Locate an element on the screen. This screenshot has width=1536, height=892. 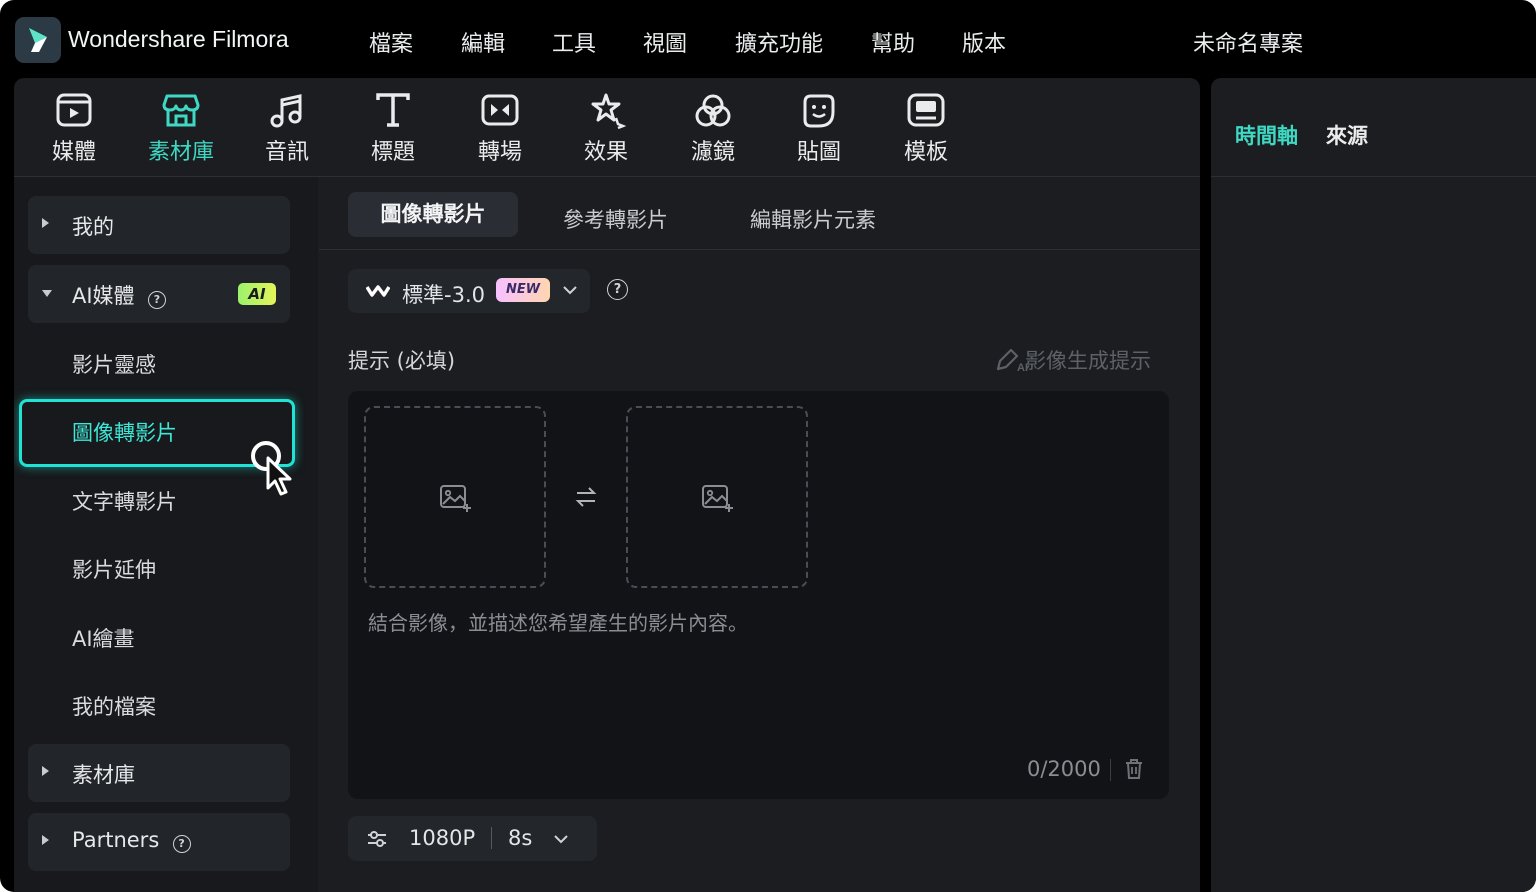
tab-reference-to-video: 參考轉影片 is located at coordinates (615, 219).